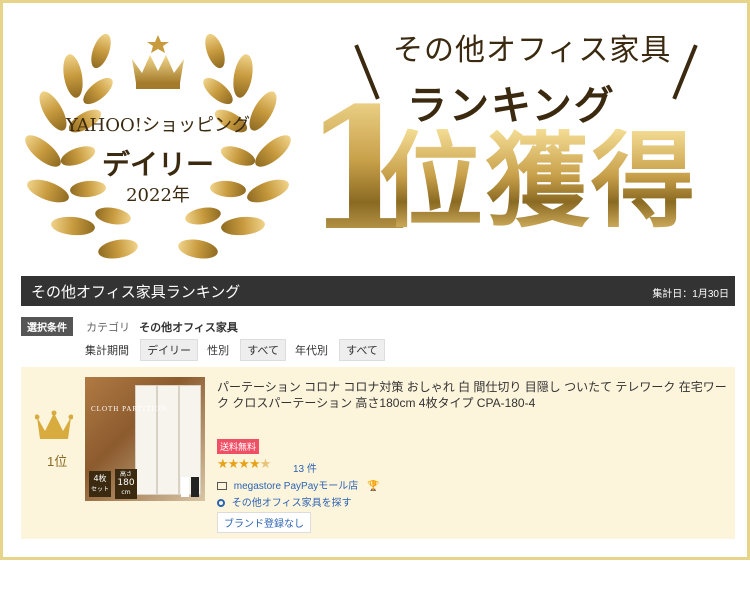 The height and width of the screenshot is (590, 750). What do you see at coordinates (100, 478) in the screenshot?
I see `thumb-badge-sheets-count: 4枚` at bounding box center [100, 478].